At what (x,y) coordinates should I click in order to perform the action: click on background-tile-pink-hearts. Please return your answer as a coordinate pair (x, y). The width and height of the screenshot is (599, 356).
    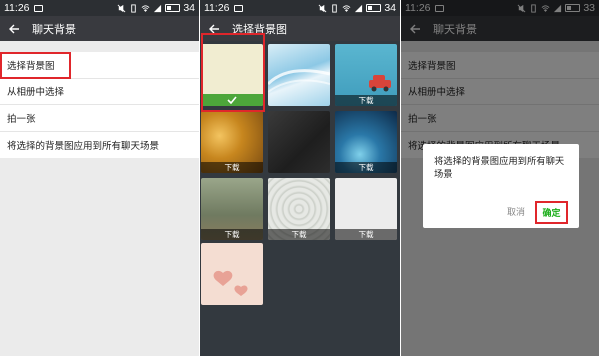
    Looking at the image, I should click on (232, 274).